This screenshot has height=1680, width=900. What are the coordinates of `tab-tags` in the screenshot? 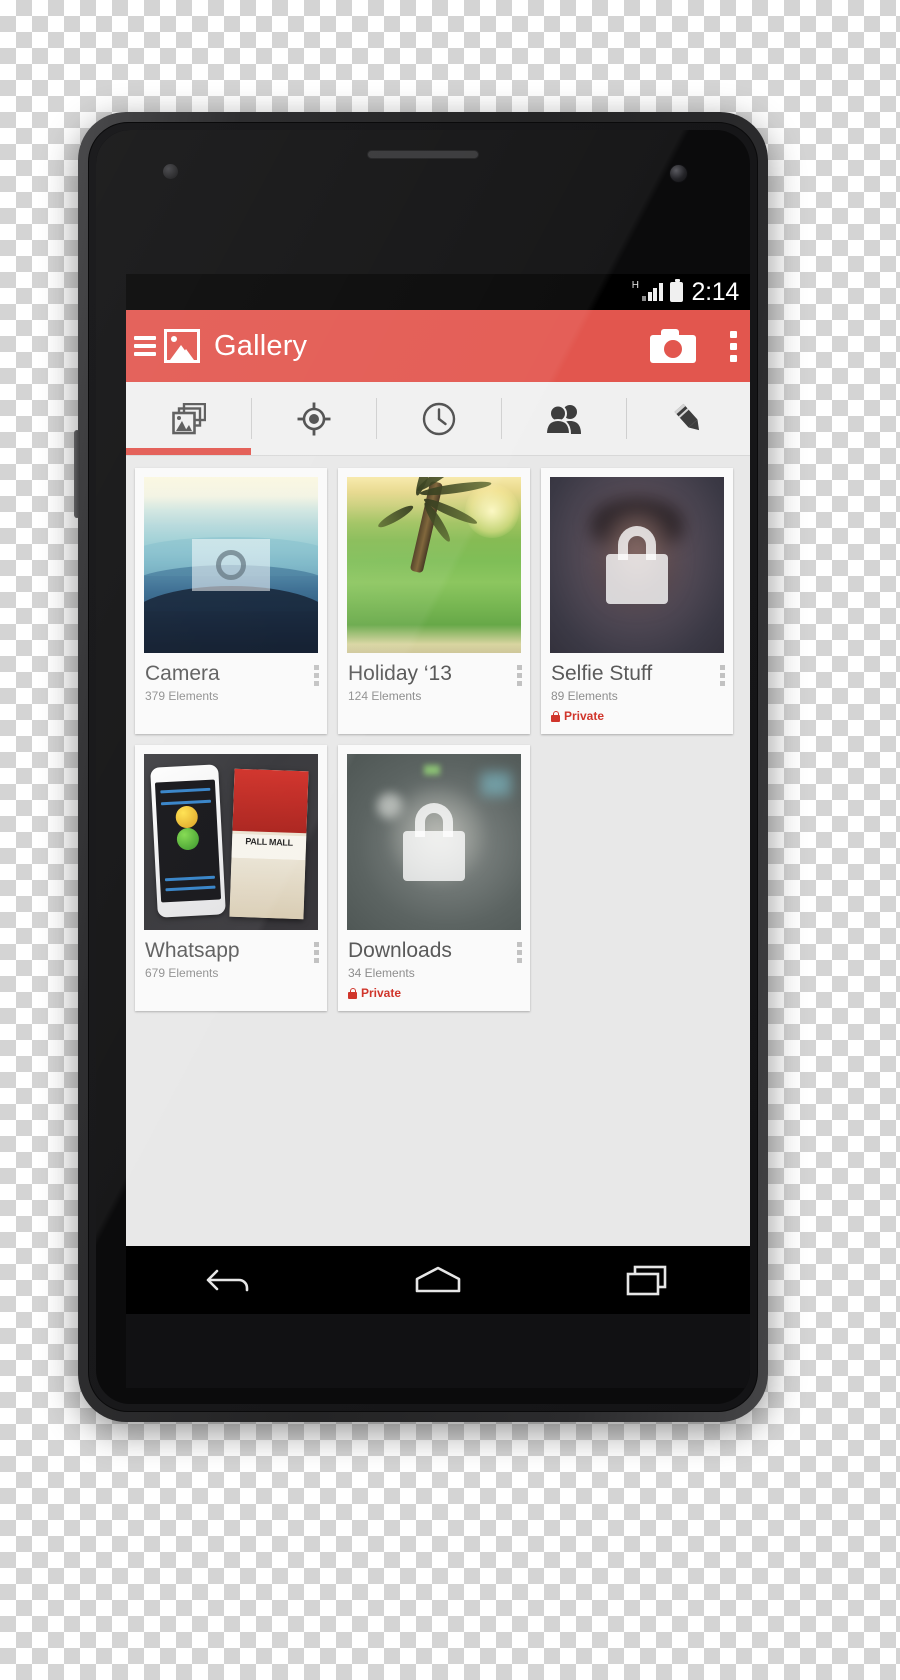 It's located at (688, 418).